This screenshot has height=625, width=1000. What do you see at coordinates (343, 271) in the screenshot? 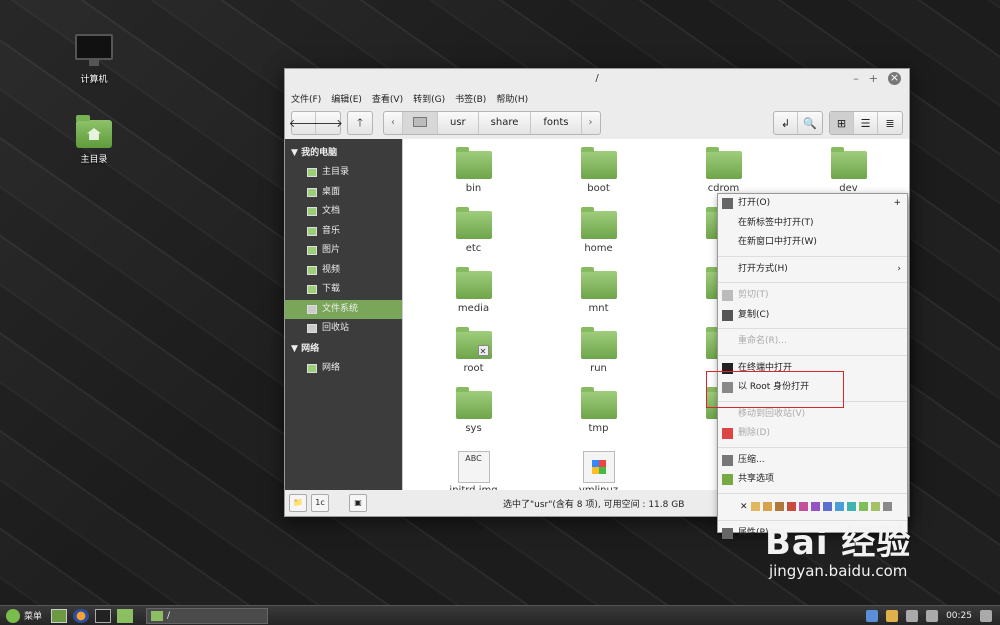
I see `sidebar-item-videos: 视频` at bounding box center [343, 271].